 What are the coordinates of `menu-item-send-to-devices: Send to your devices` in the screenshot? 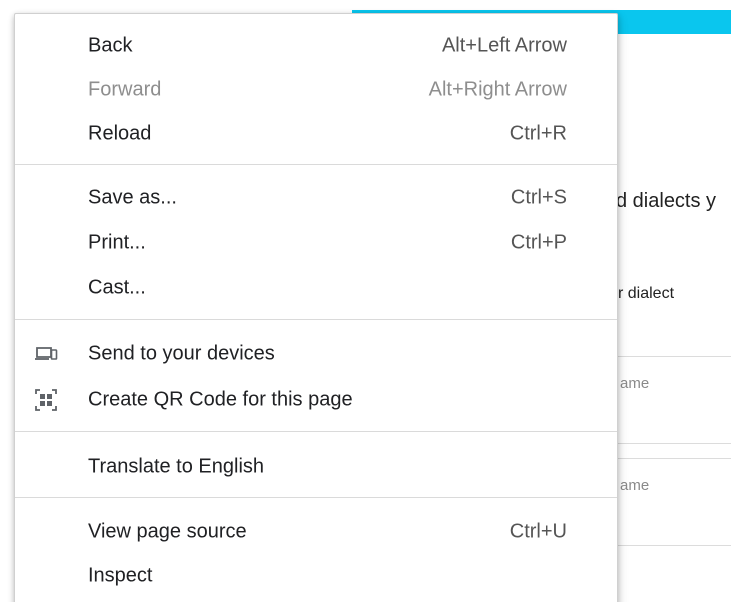 It's located at (316, 354).